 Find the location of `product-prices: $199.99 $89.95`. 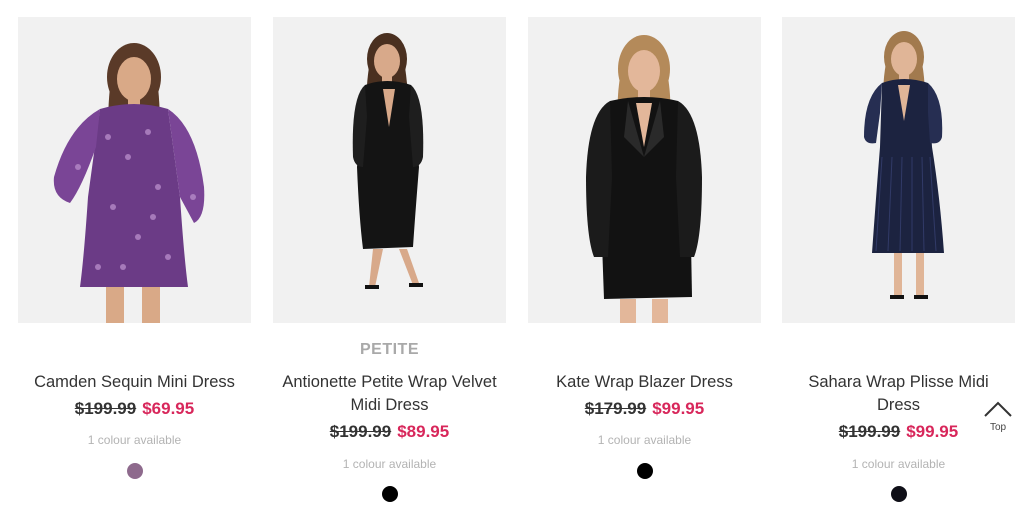

product-prices: $199.99 $89.95 is located at coordinates (389, 432).